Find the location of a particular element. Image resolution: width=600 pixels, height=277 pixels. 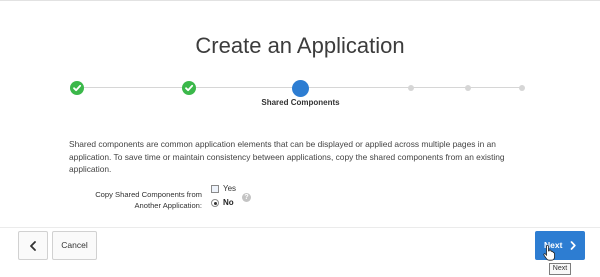

footer-divider is located at coordinates (300, 227).